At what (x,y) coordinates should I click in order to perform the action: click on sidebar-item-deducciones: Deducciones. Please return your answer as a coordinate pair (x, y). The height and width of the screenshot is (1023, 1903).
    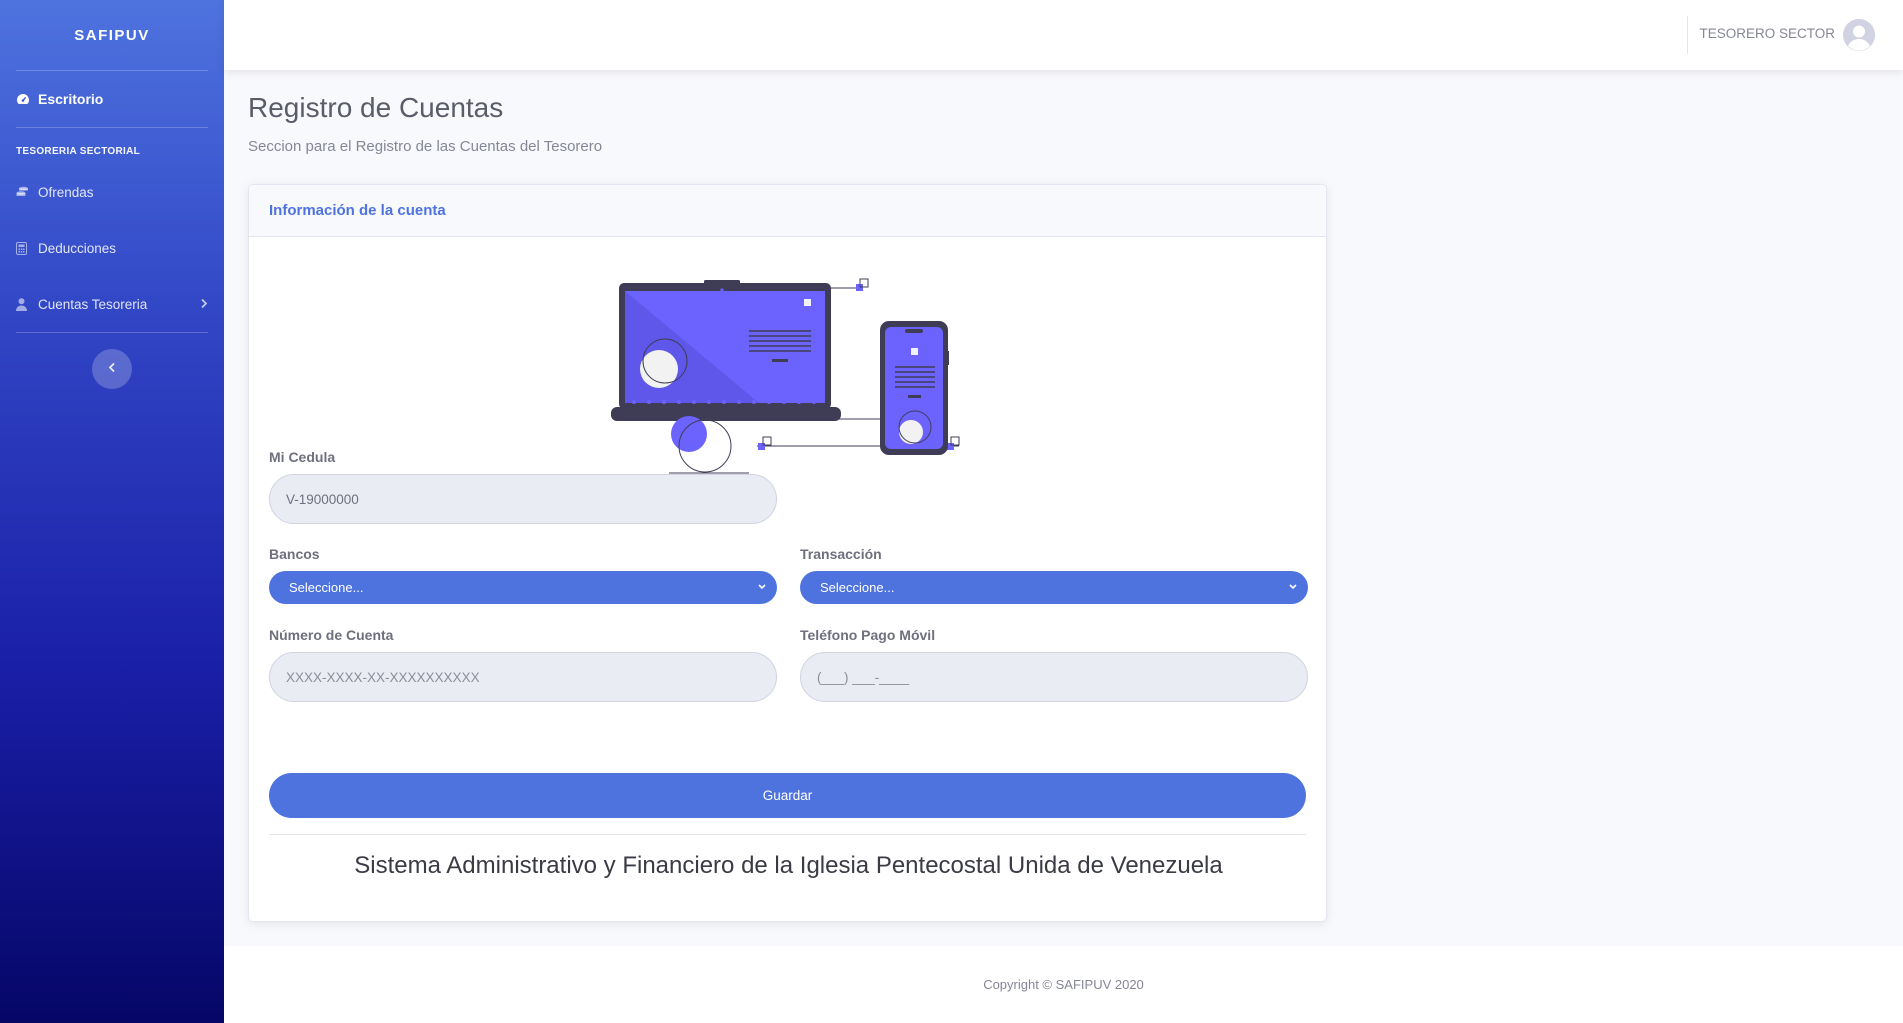
    Looking at the image, I should click on (112, 248).